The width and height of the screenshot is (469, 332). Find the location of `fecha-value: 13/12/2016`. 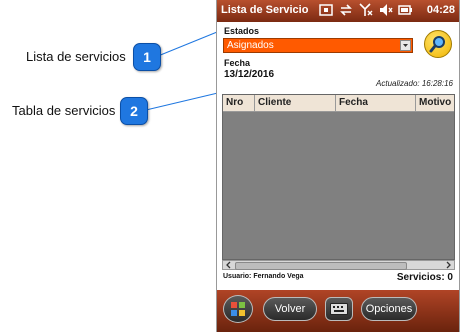

fecha-value: 13/12/2016 is located at coordinates (249, 74).